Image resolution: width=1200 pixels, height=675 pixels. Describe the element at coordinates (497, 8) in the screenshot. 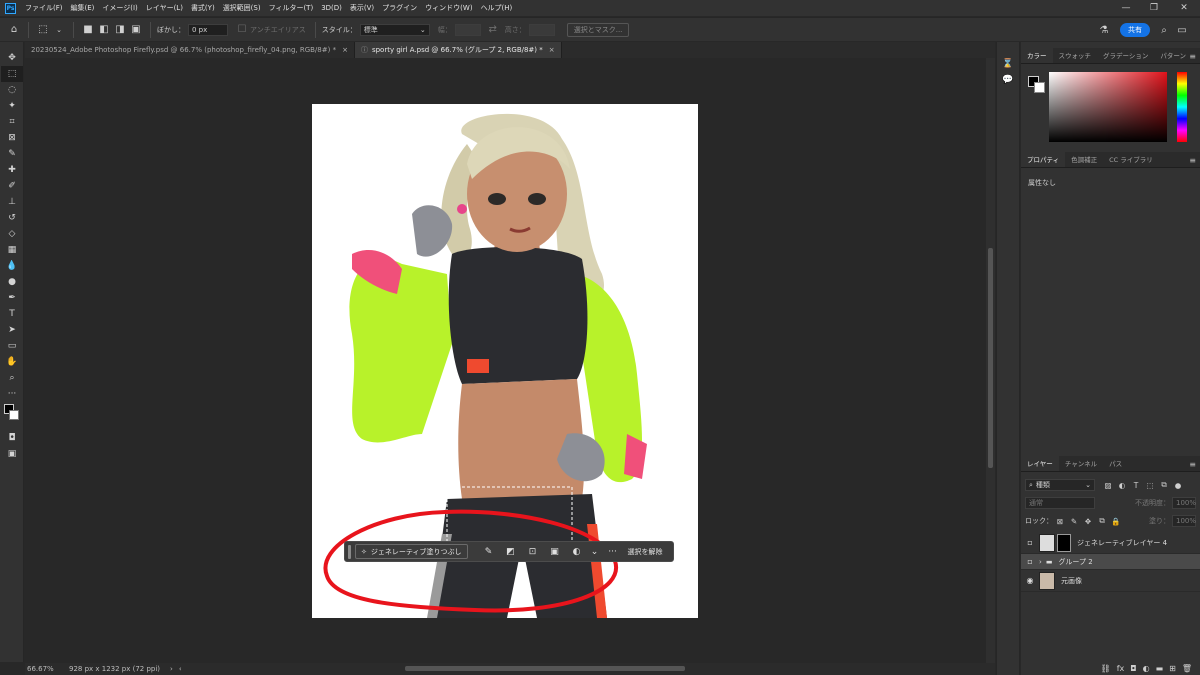

I see `menu-help: ヘルプ(H)` at that location.